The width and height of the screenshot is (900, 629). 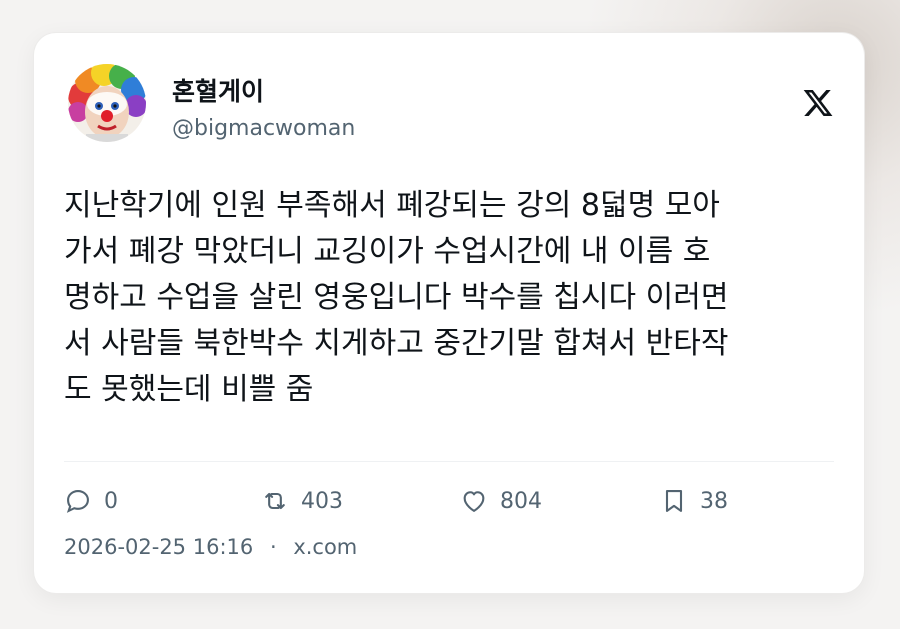 I want to click on retweet-button: 403, so click(x=302, y=501).